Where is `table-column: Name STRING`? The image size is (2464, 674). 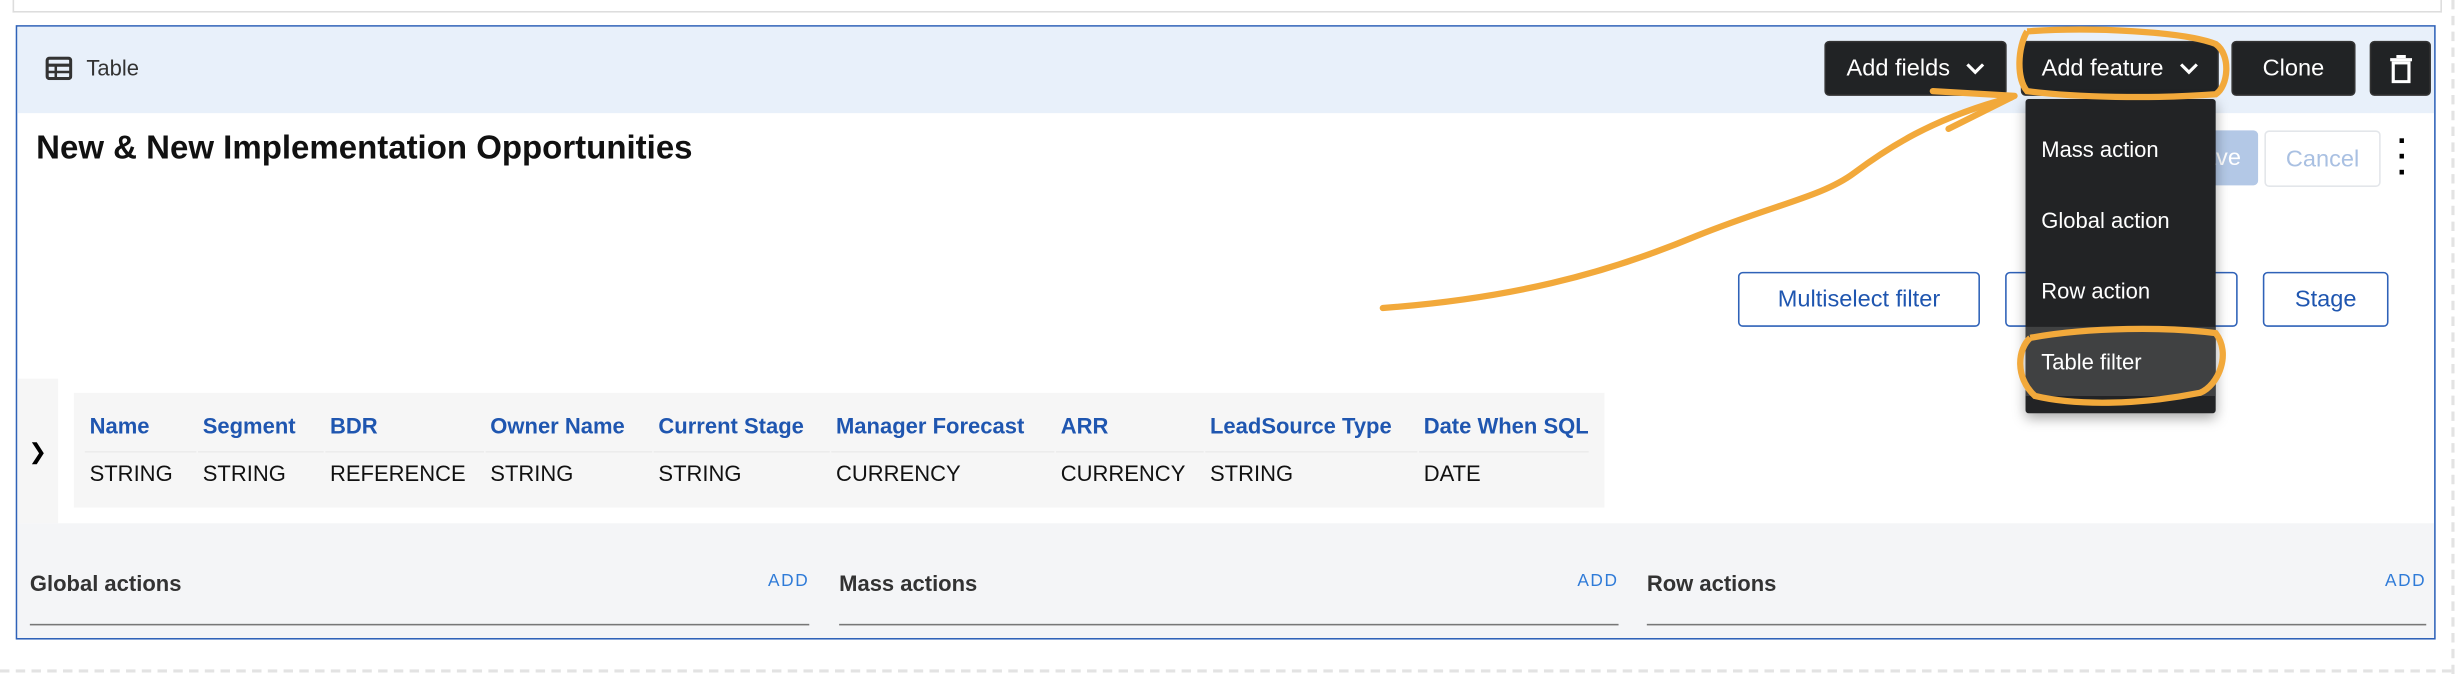 table-column: Name STRING is located at coordinates (143, 450).